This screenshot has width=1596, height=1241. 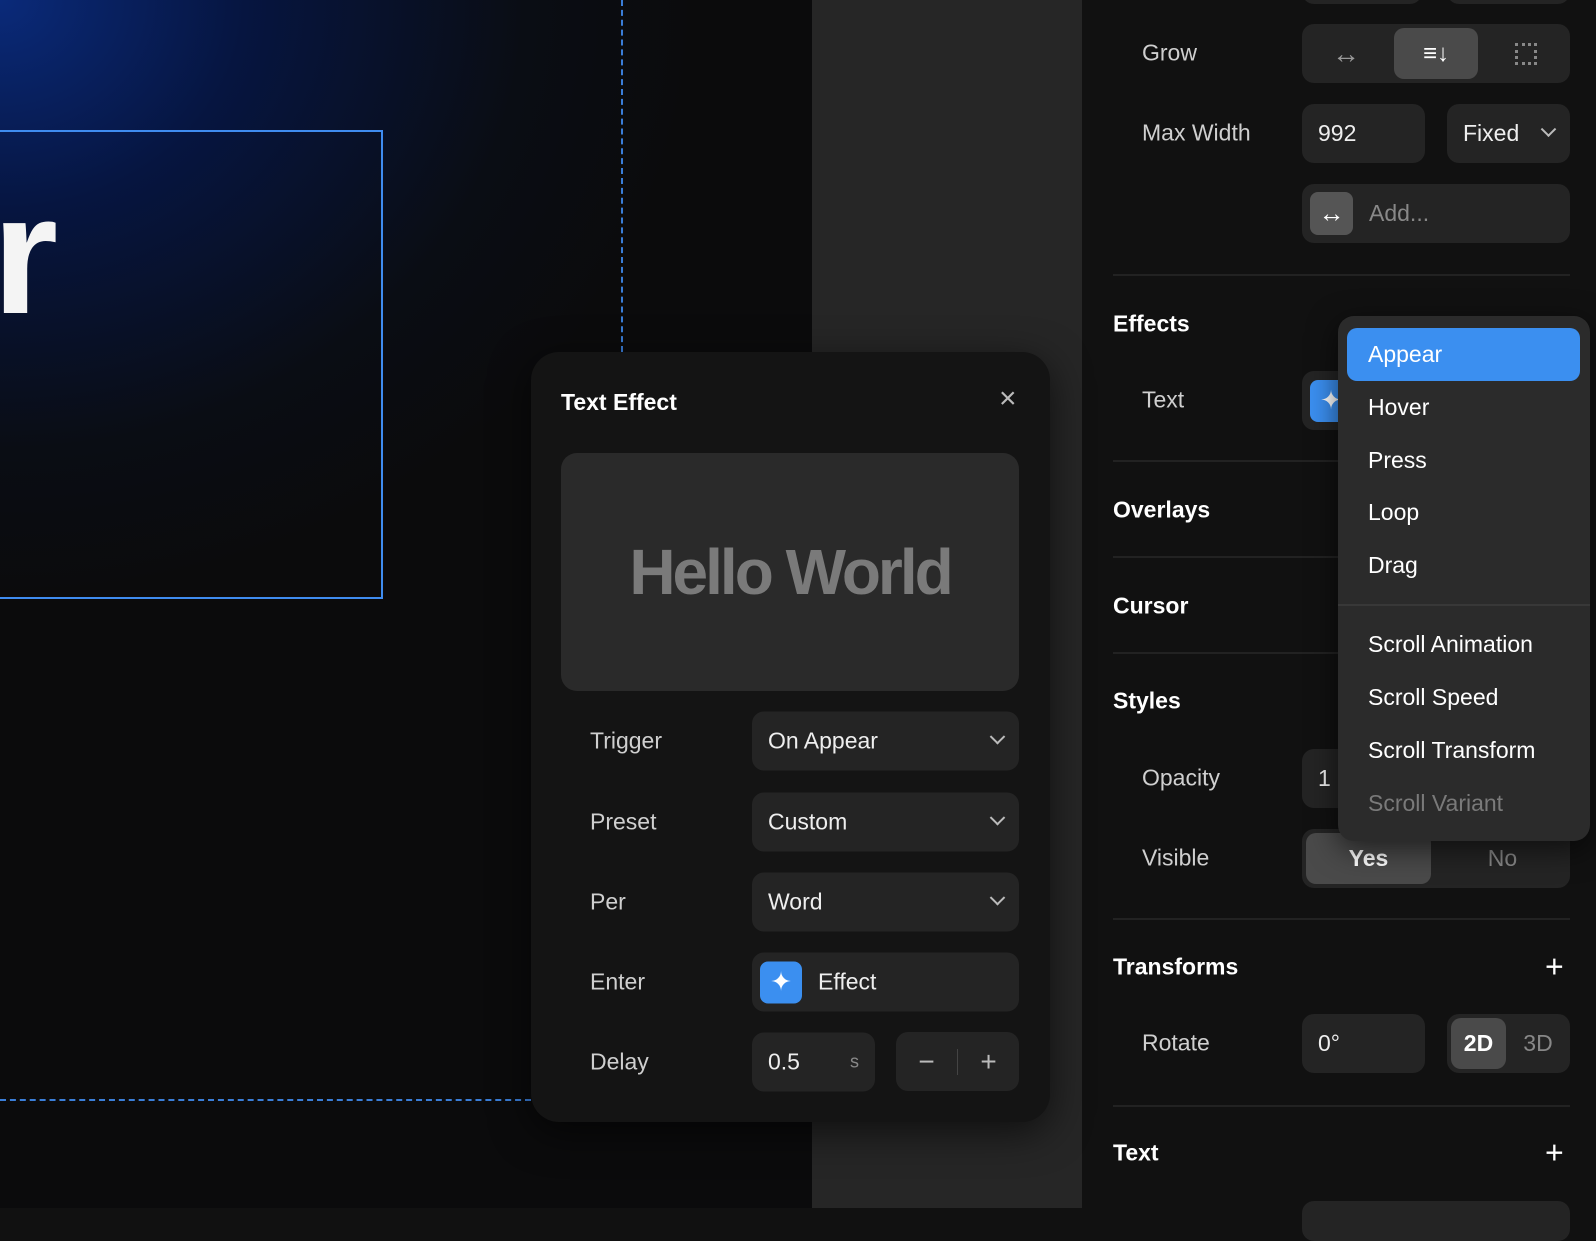 What do you see at coordinates (795, 901) in the screenshot?
I see `per-value: Word` at bounding box center [795, 901].